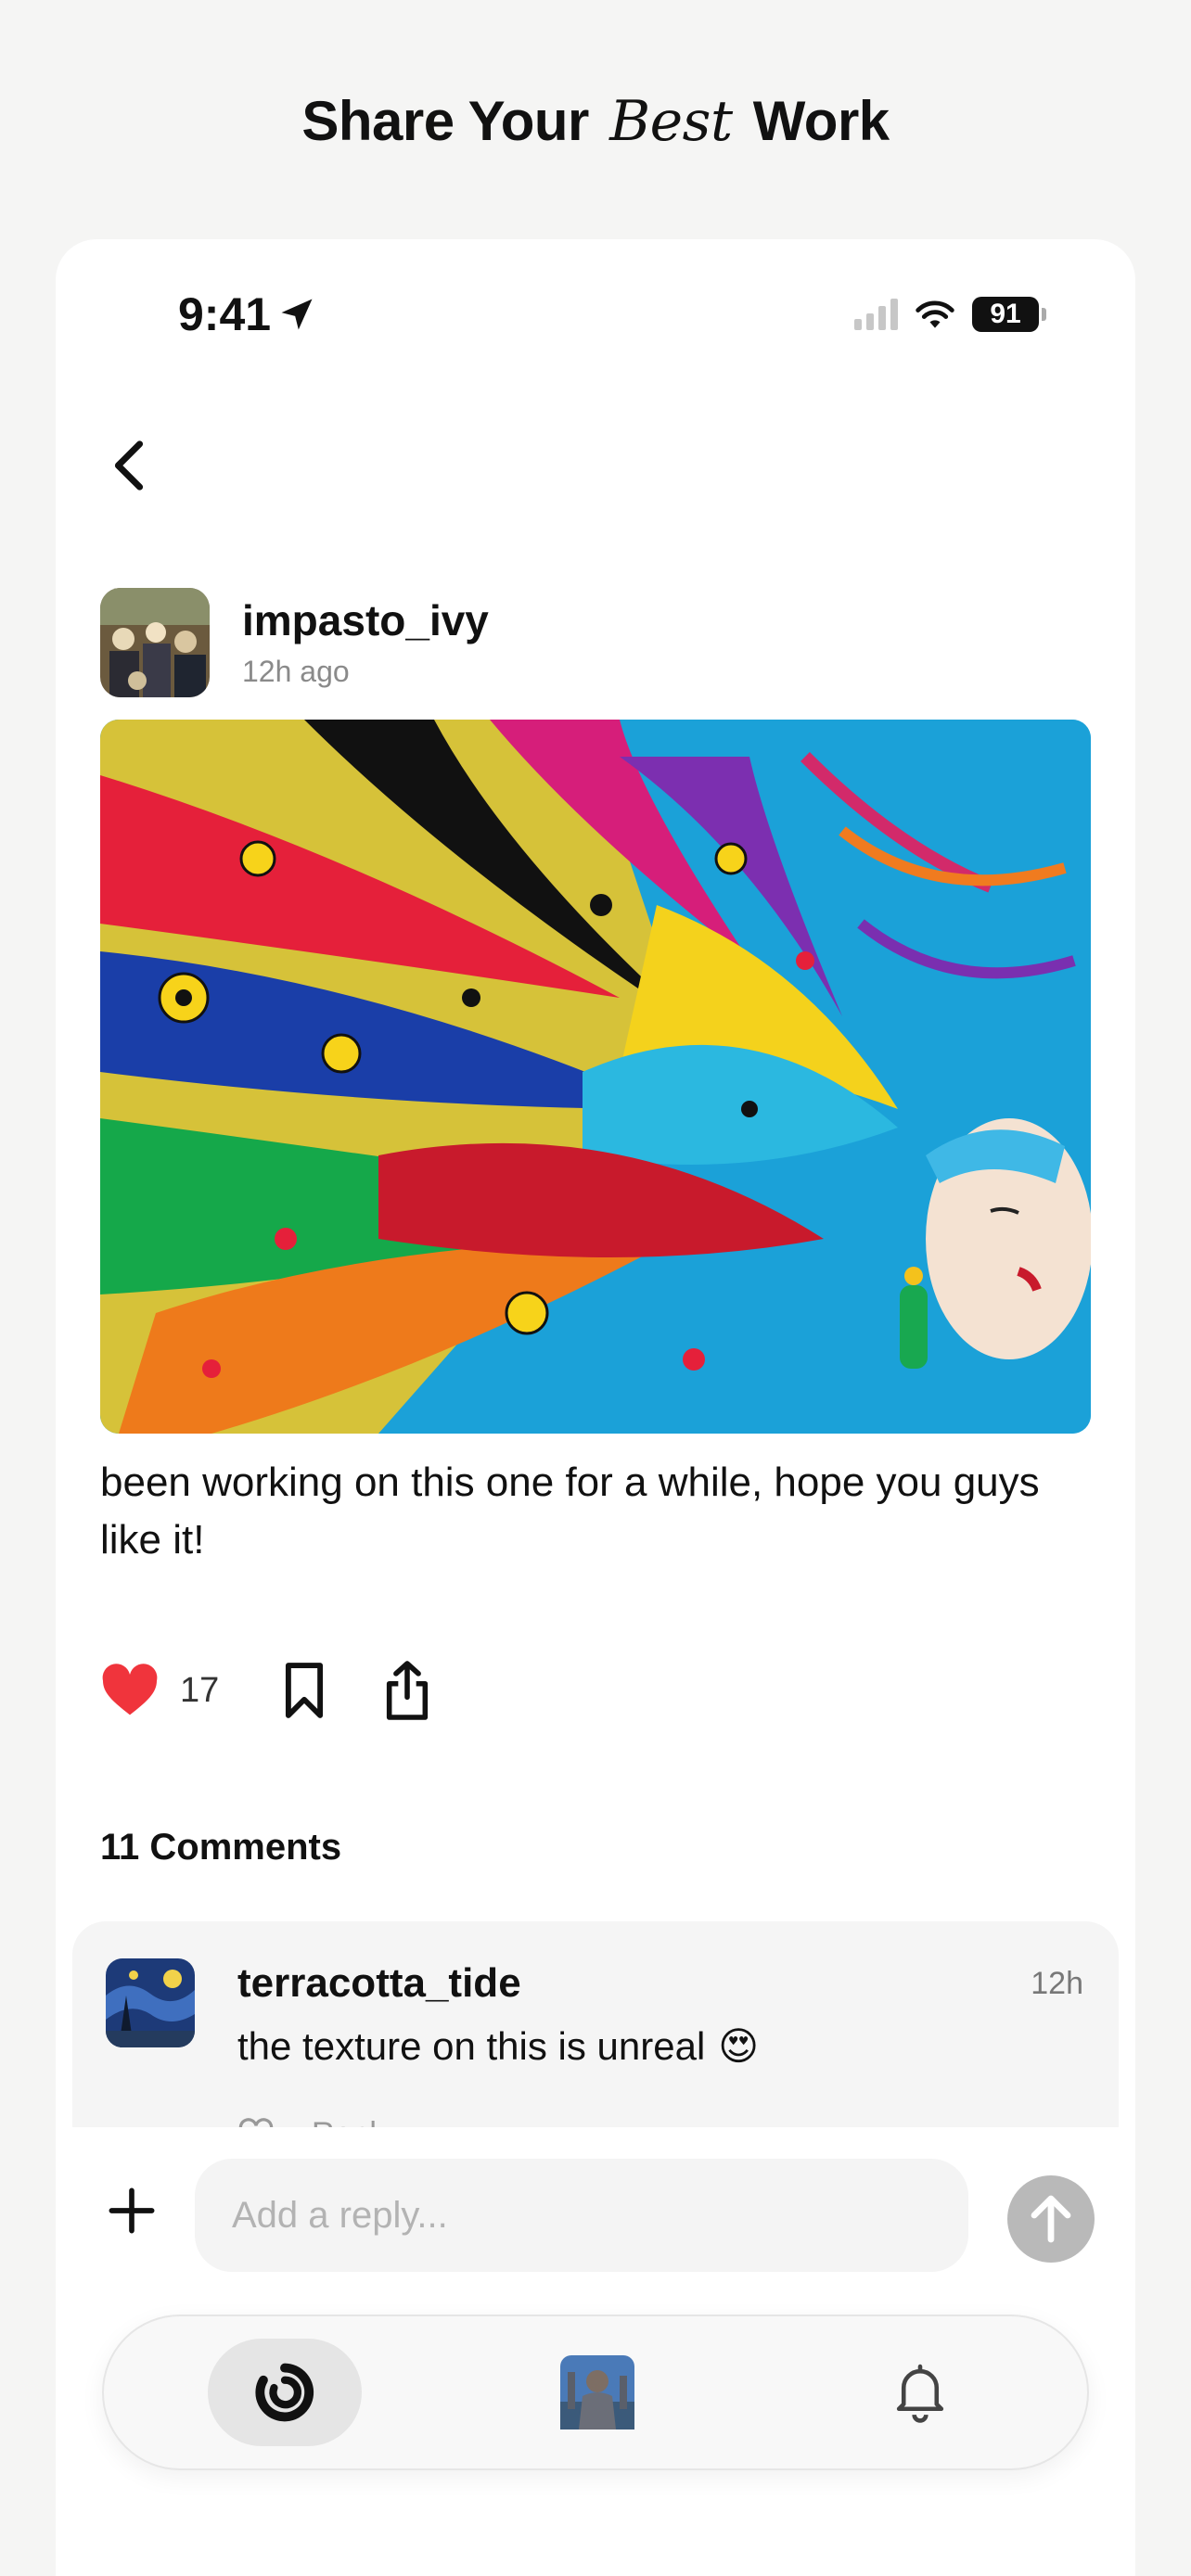 This screenshot has width=1191, height=2576. Describe the element at coordinates (155, 642) in the screenshot. I see `author-avatar` at that location.